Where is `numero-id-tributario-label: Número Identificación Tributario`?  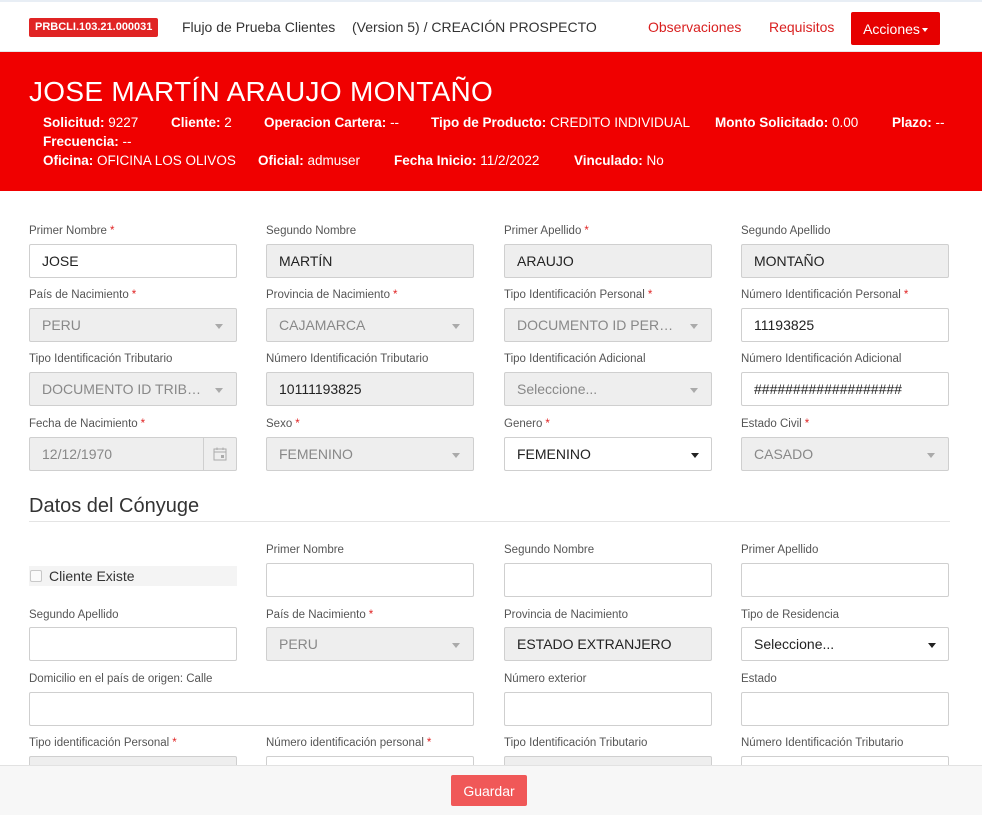 numero-id-tributario-label: Número Identificación Tributario is located at coordinates (347, 359).